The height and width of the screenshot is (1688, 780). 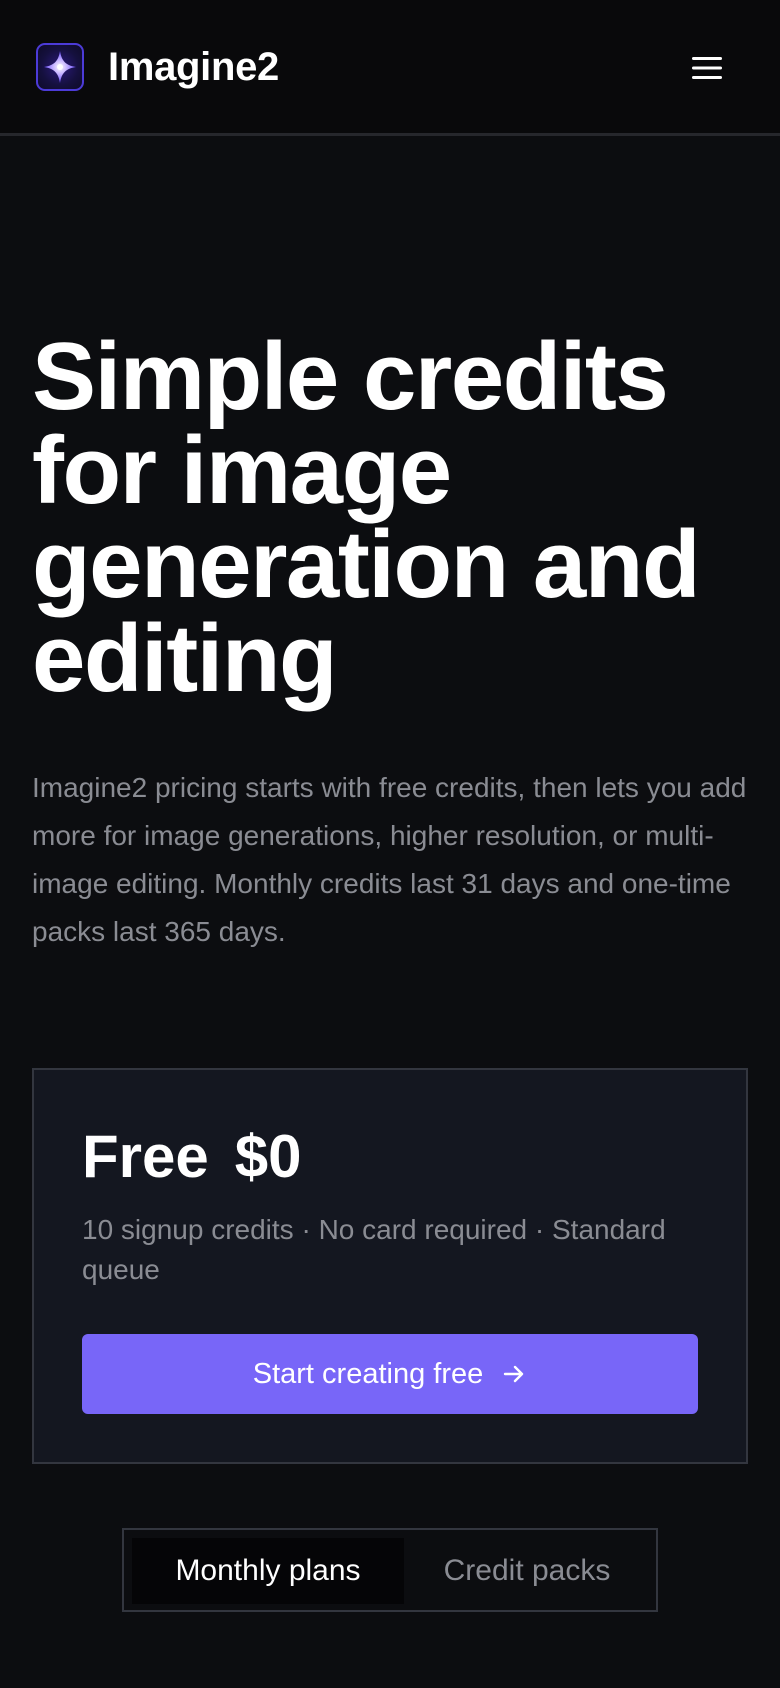 I want to click on free-plan-heading: Free $0, so click(x=192, y=1157).